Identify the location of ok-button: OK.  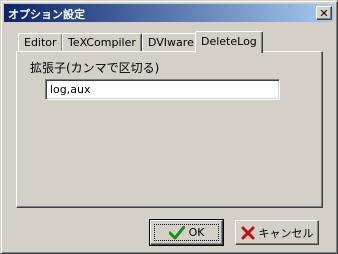
(186, 232).